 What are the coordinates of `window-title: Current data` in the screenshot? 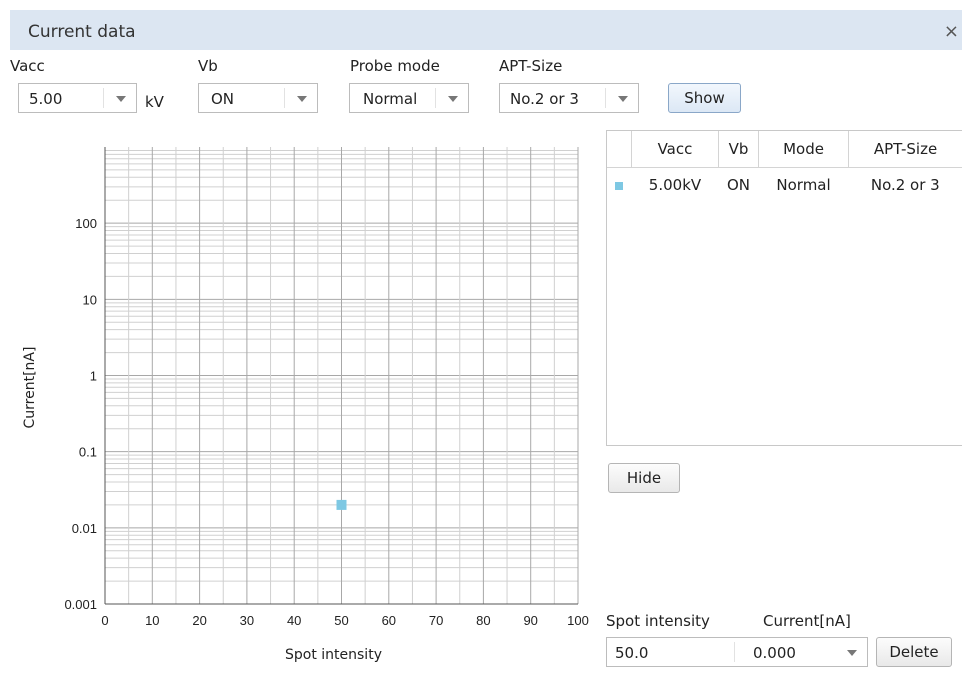 It's located at (82, 32).